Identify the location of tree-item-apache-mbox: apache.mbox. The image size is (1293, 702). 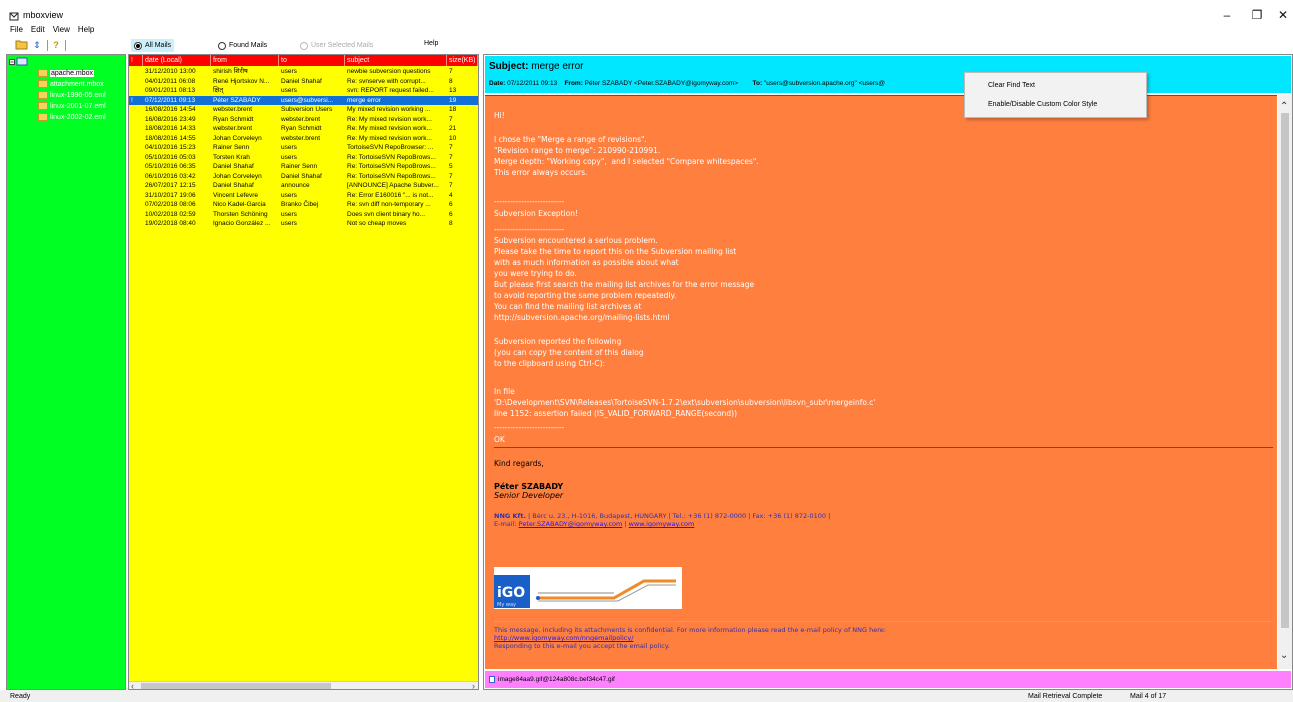
(66, 73).